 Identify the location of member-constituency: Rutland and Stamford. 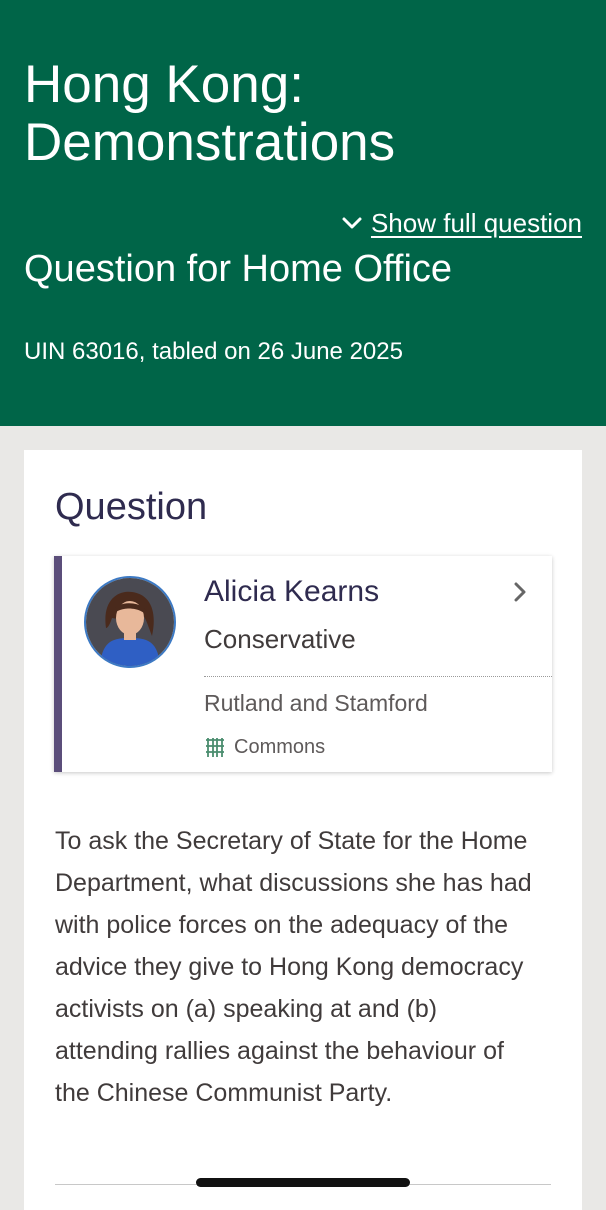
(316, 703).